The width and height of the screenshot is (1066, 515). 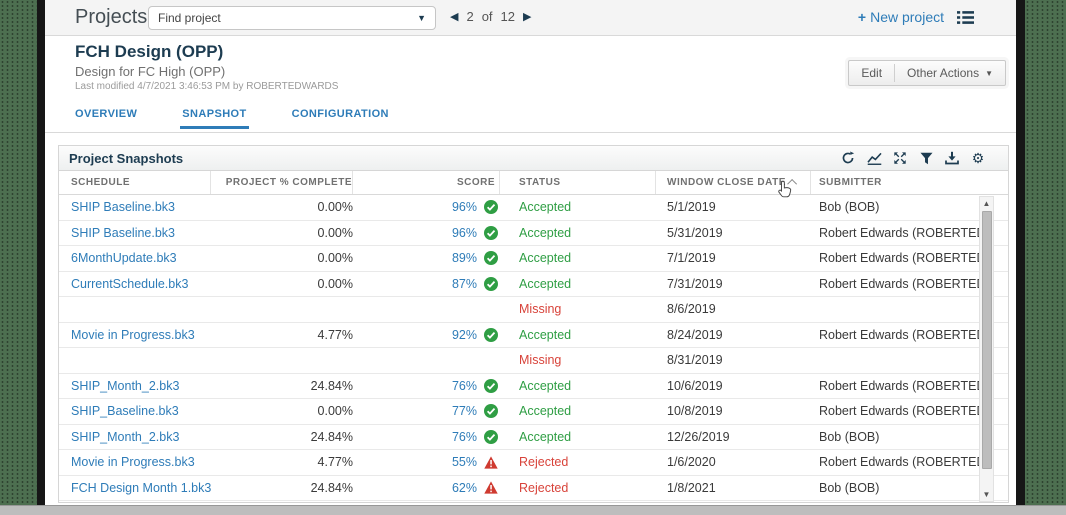 What do you see at coordinates (578, 182) in the screenshot?
I see `column-header-status: STATUS` at bounding box center [578, 182].